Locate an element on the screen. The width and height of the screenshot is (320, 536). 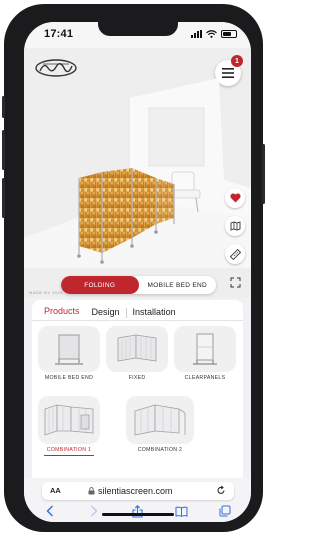
hamburger-icon is located at coordinates (228, 73).